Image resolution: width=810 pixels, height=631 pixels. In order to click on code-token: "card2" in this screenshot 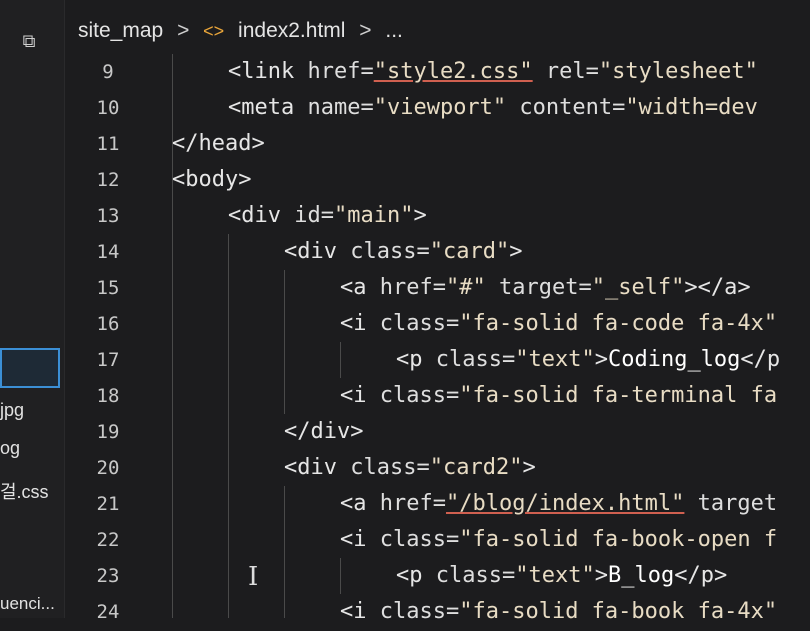, I will do `click(476, 467)`.